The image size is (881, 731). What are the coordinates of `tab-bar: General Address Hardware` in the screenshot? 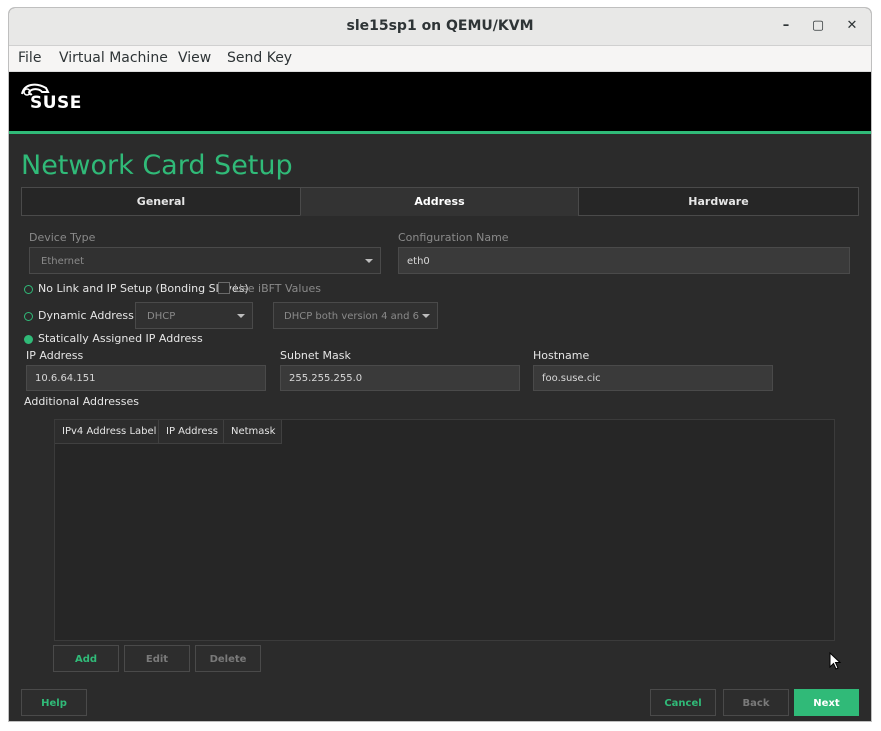 It's located at (440, 201).